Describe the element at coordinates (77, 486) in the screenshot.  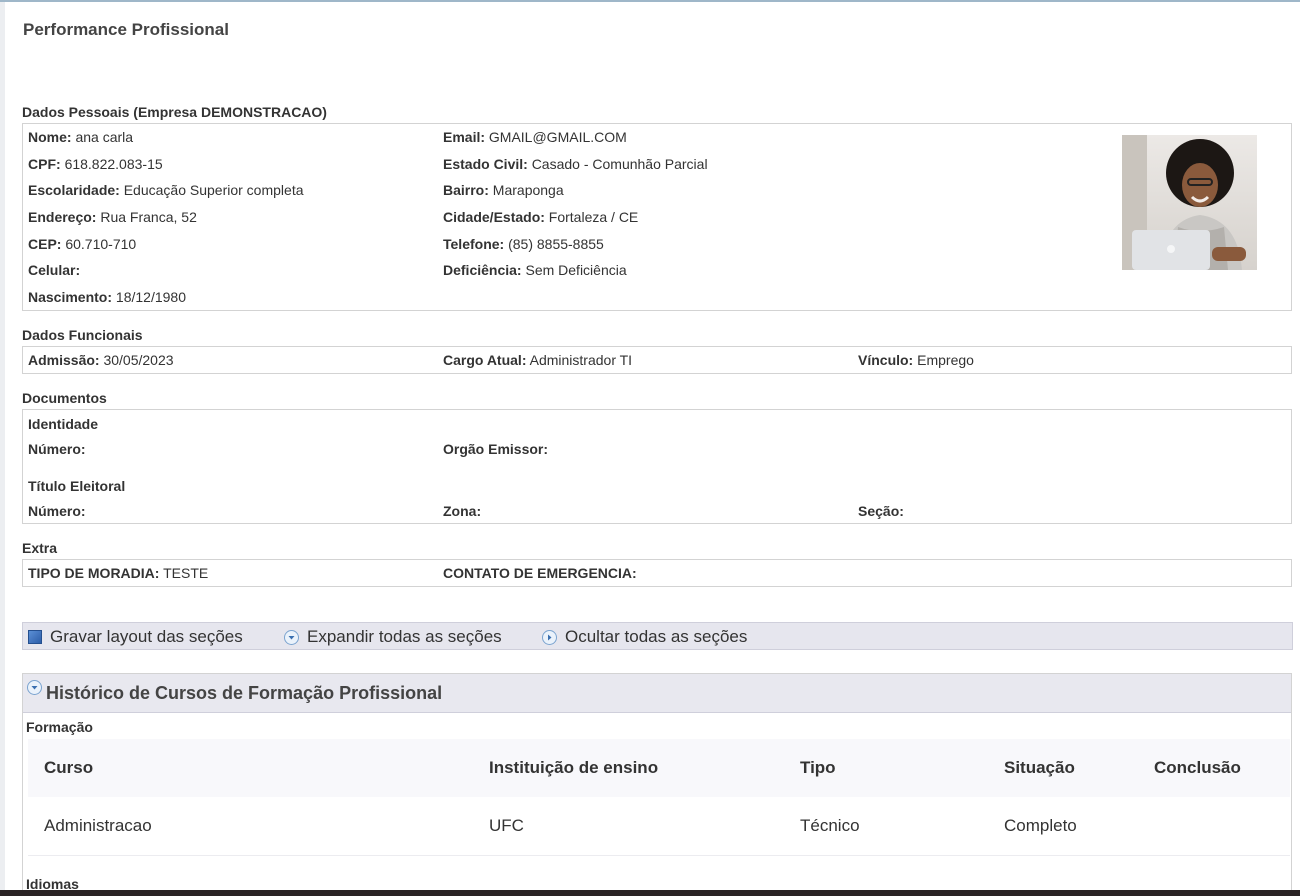
I see `subhead-titulo-eleitoral: Título Eleitoral` at that location.